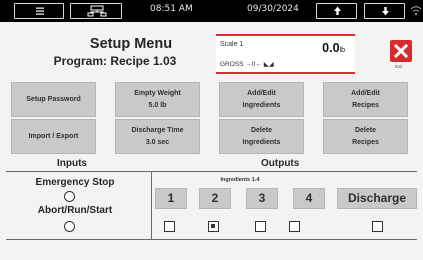  Describe the element at coordinates (261, 142) in the screenshot. I see `delete-ingredients-label-2: Ingredients` at that location.